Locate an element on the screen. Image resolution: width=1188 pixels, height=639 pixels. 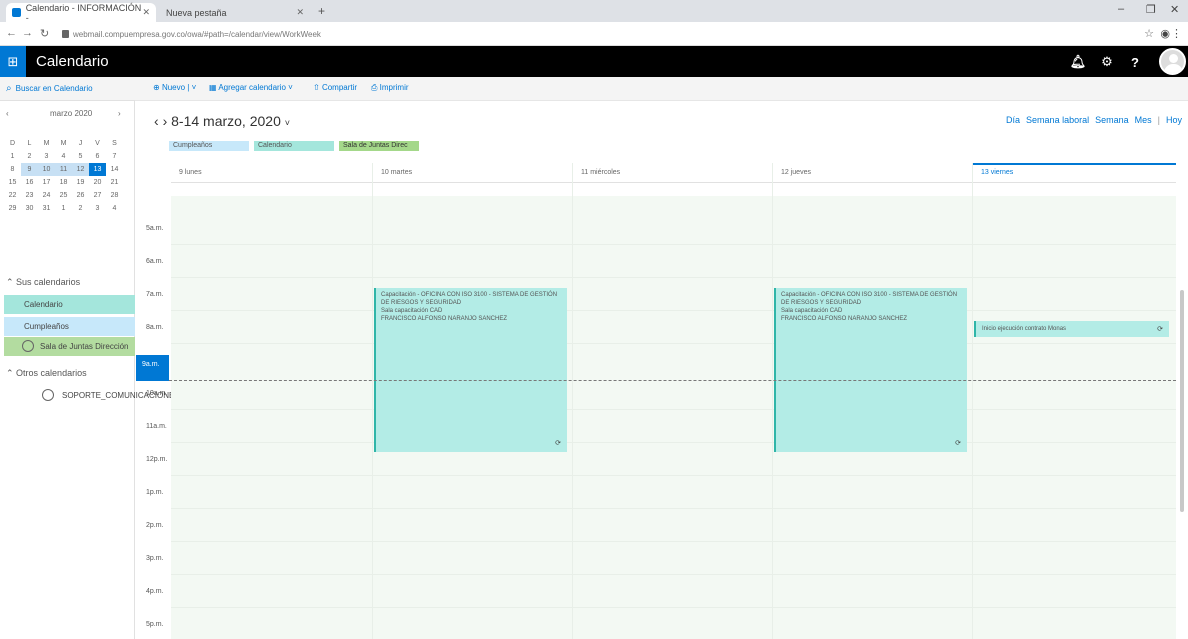
mini-prev-month-icon: ‹ is located at coordinates (7, 113).